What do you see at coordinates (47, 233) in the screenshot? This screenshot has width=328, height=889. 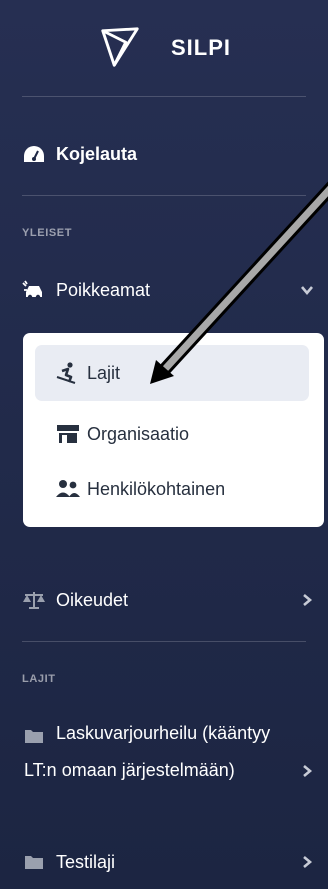 I see `section-label-general: YLEISET` at bounding box center [47, 233].